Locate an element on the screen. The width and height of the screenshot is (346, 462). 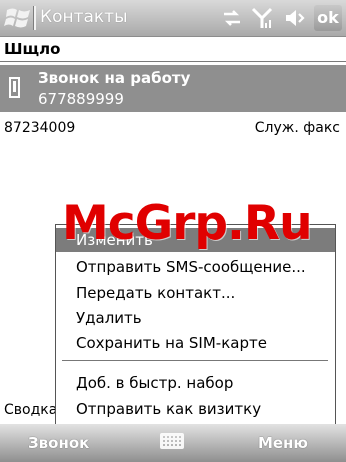
menu-item-delete: Удалить is located at coordinates (195, 318).